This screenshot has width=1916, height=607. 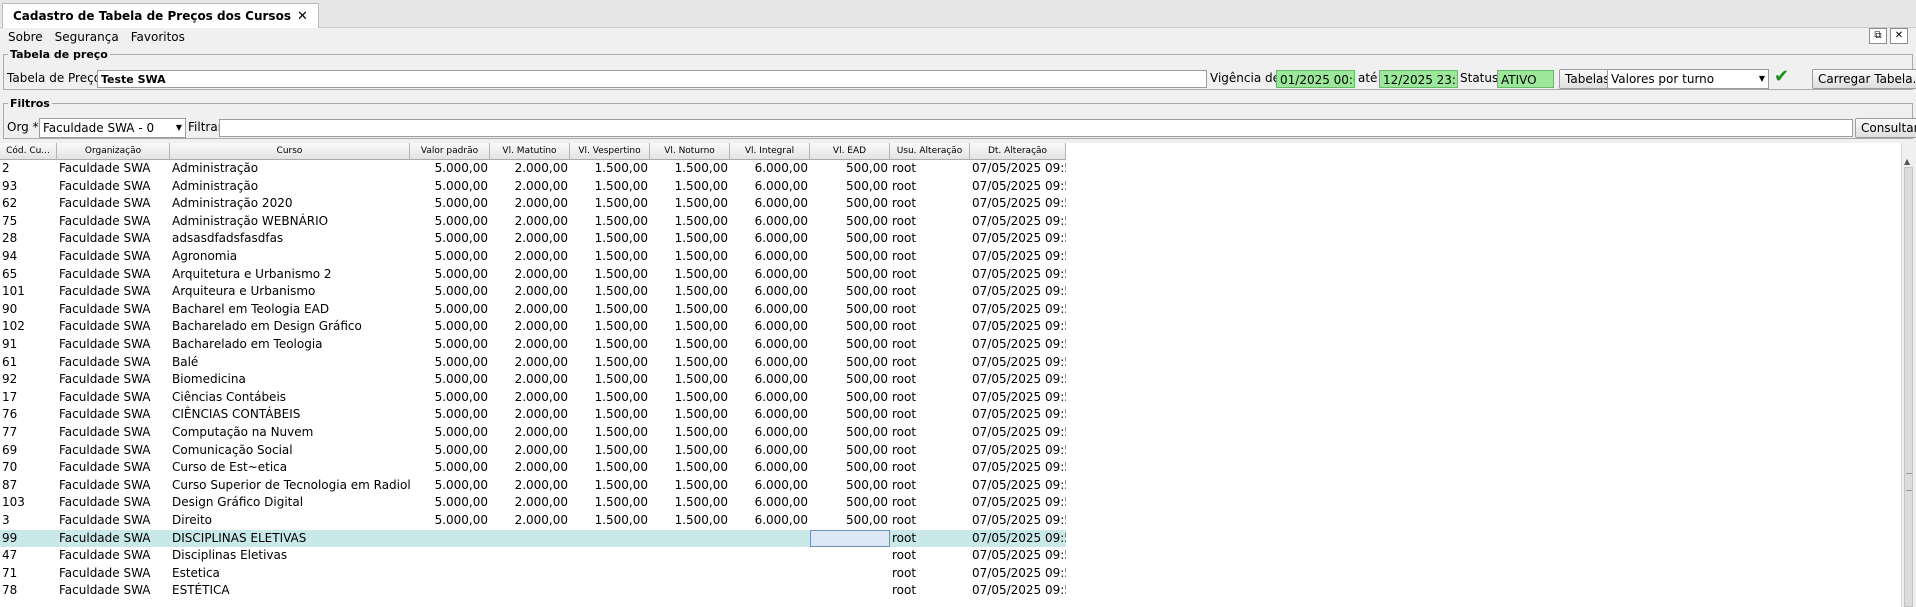 I want to click on org-select: Faculdade SWA - 0 ▼, so click(x=112, y=128).